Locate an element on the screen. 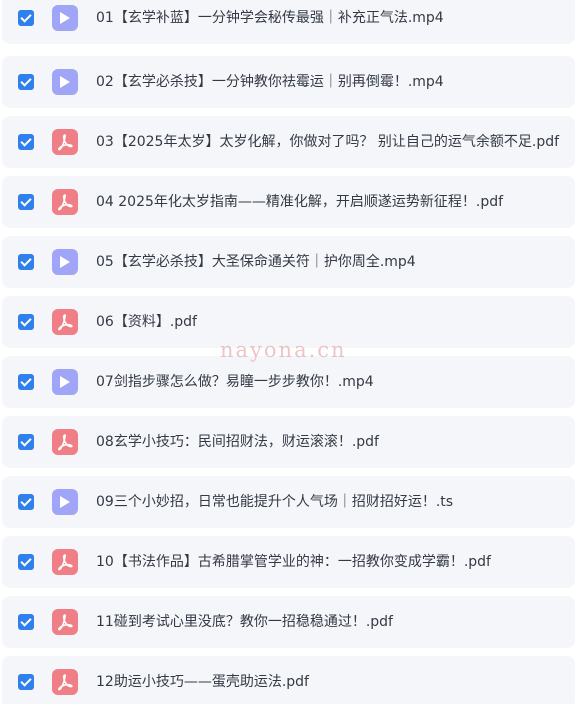 Image resolution: width=577 pixels, height=704 pixels. file-row: 07剑指步骤怎么做？易瞳一步步教你！.mp4 is located at coordinates (288, 382).